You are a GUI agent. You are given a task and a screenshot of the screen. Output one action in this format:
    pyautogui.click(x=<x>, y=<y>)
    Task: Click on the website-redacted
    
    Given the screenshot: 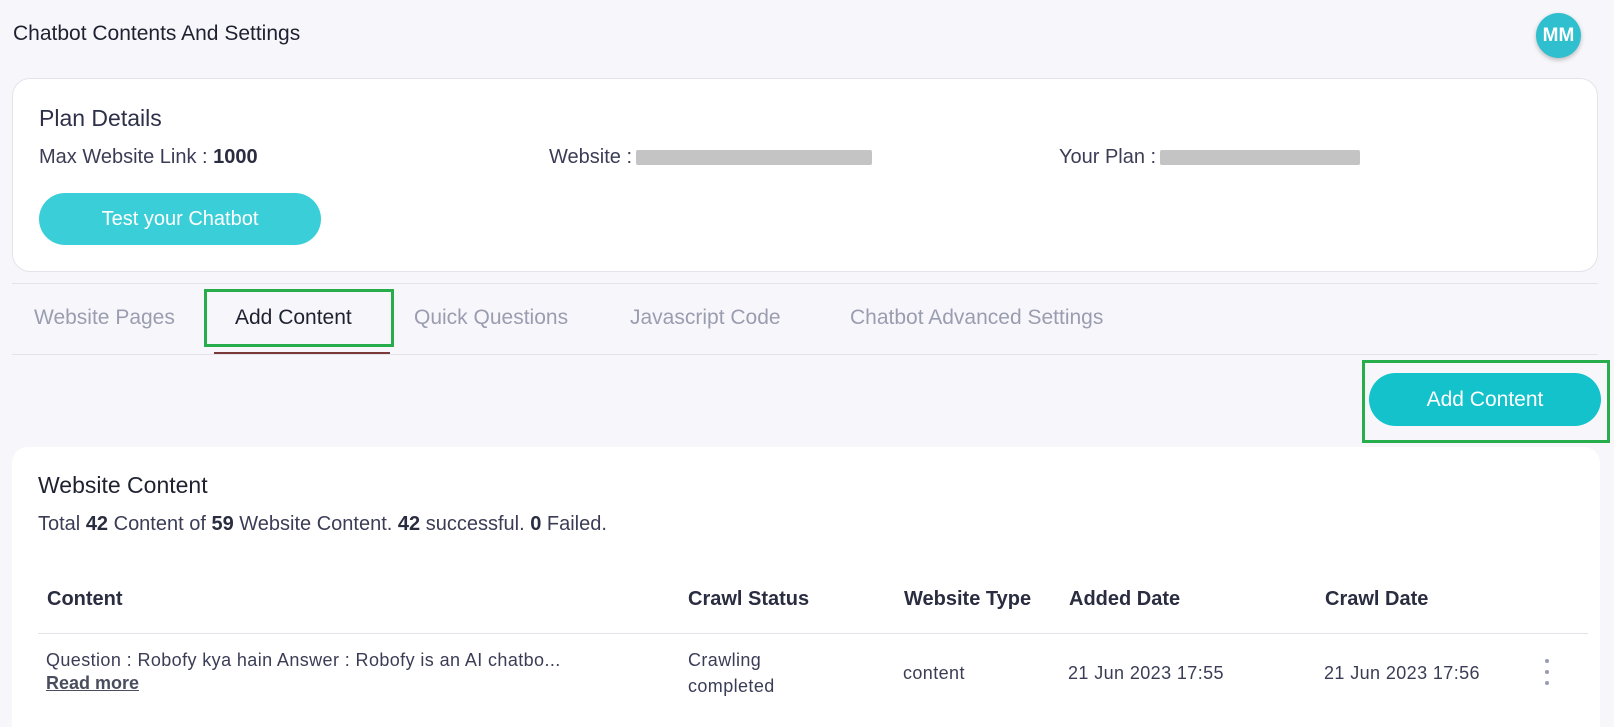 What is the action you would take?
    pyautogui.click(x=754, y=158)
    